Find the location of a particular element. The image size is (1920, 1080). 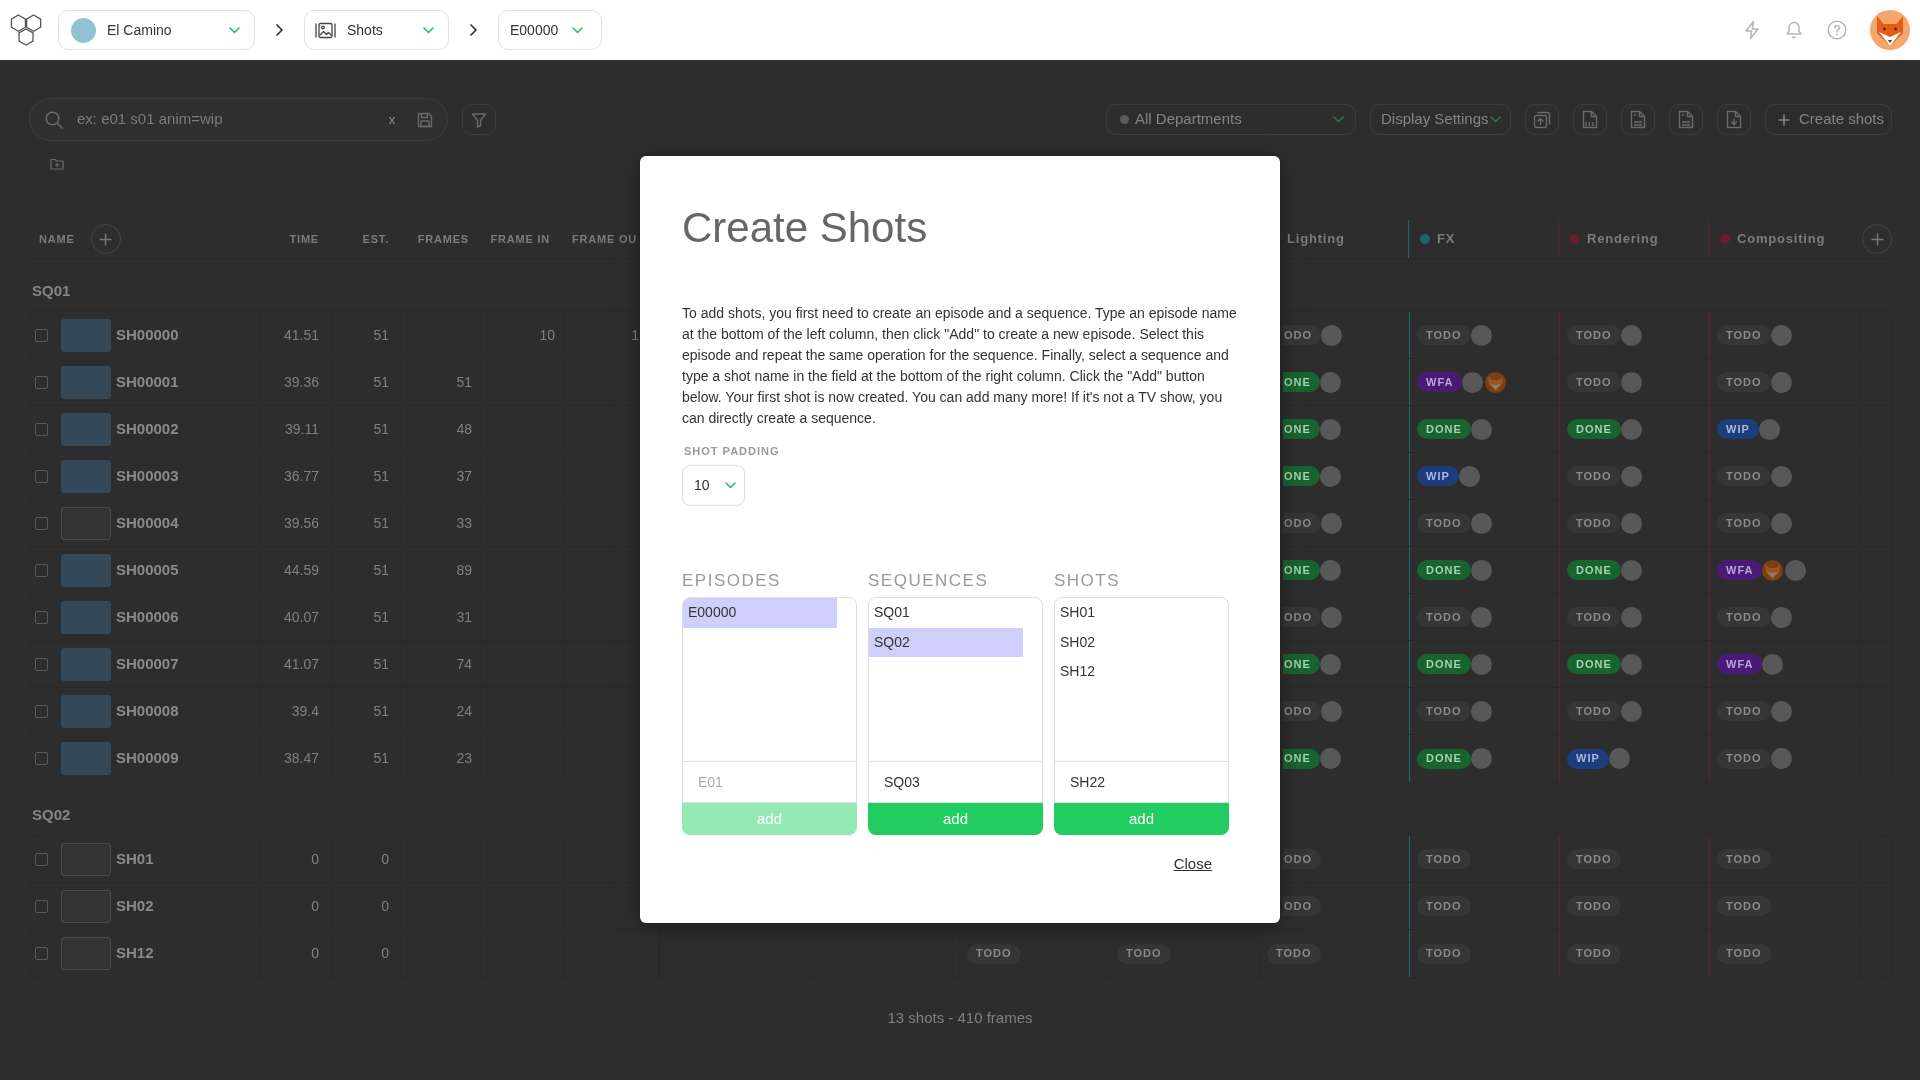

column-header: Lighting is located at coordinates (1316, 239).